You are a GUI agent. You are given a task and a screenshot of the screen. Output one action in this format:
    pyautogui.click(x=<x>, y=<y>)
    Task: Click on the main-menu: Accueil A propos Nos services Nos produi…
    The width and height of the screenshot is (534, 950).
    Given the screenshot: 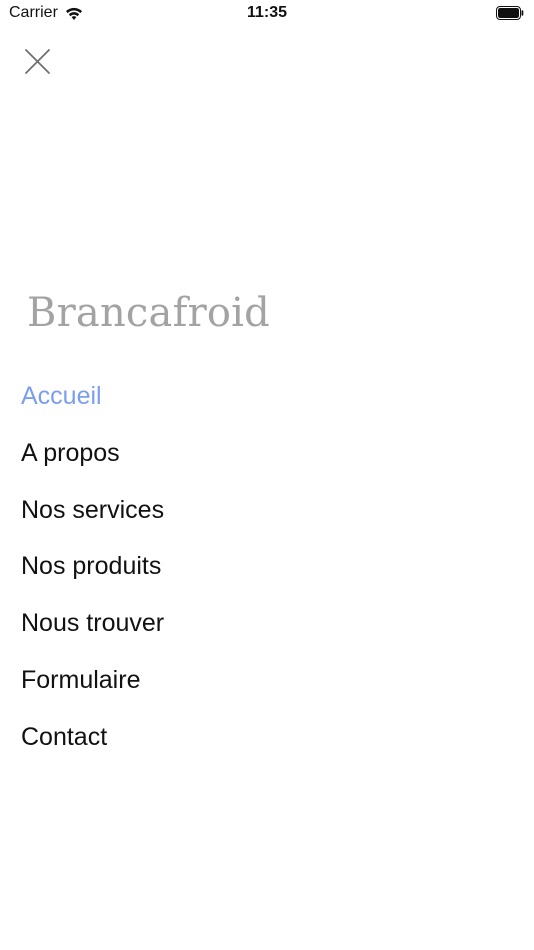 What is the action you would take?
    pyautogui.click(x=92, y=573)
    